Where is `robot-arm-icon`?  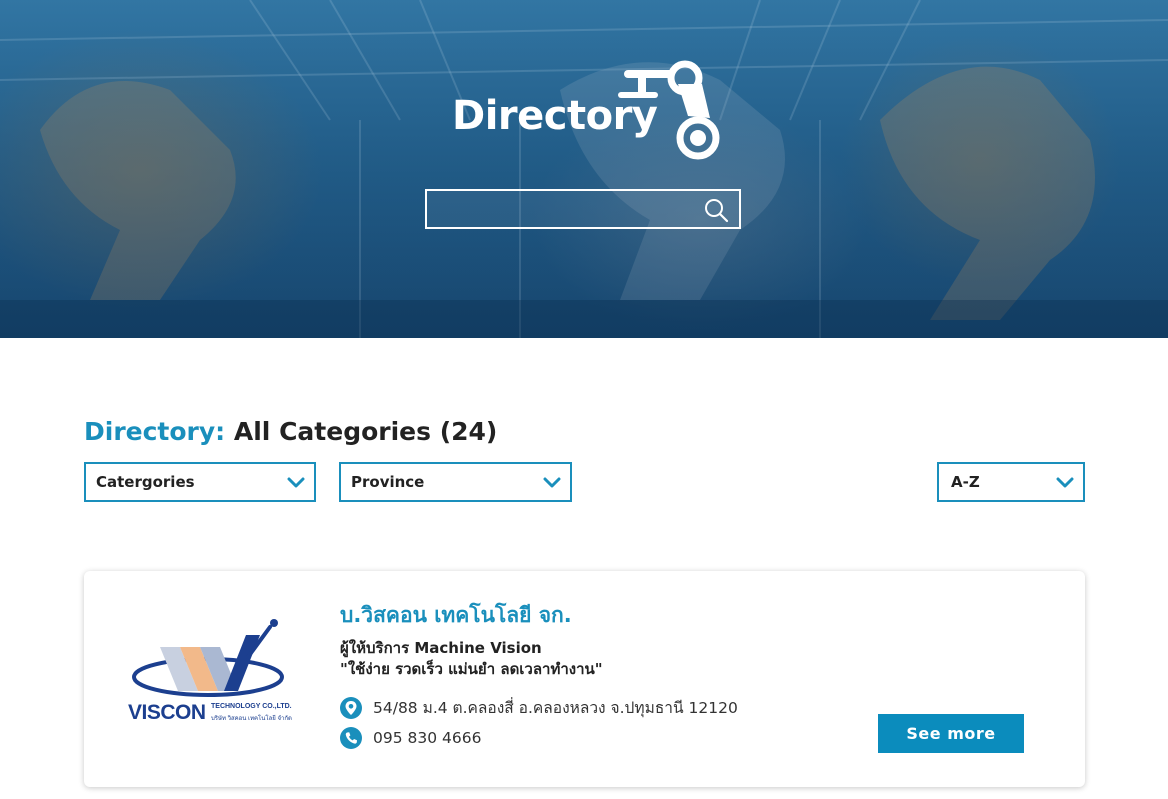 robot-arm-icon is located at coordinates (669, 110).